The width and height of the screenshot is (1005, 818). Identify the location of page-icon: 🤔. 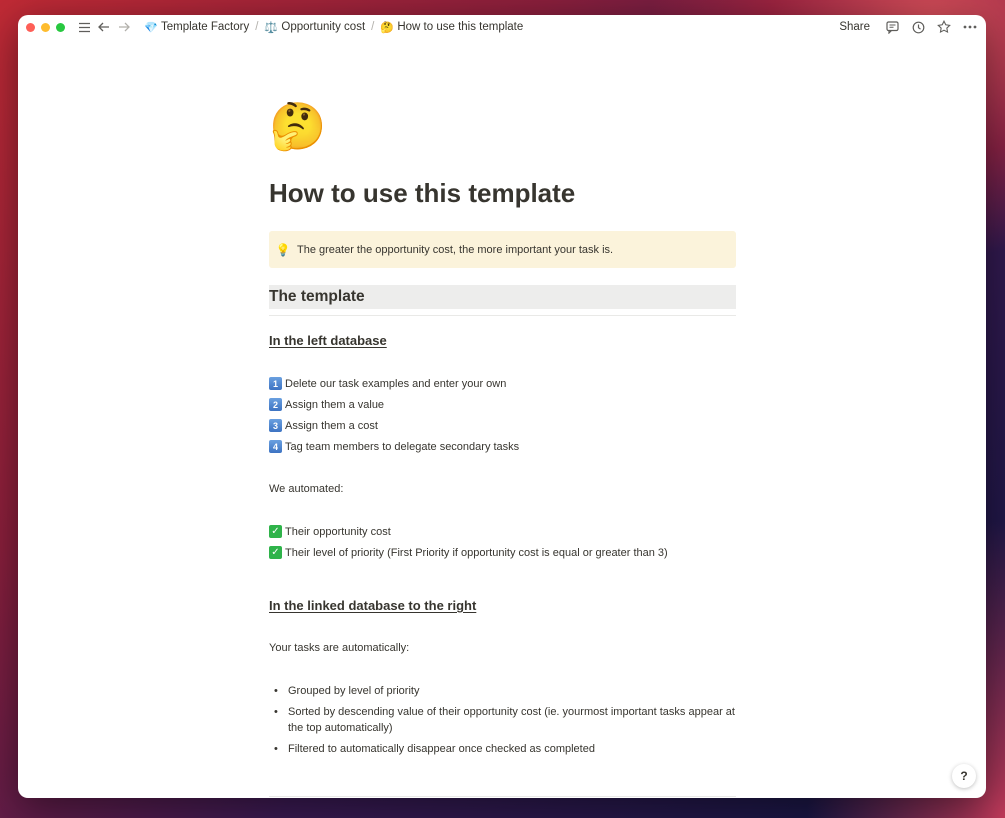
(297, 126).